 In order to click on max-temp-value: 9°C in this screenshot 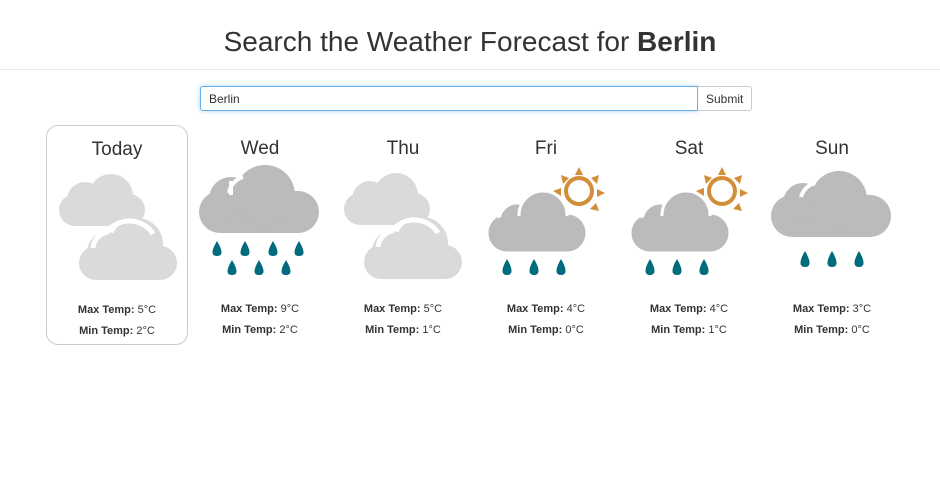, I will do `click(290, 309)`.